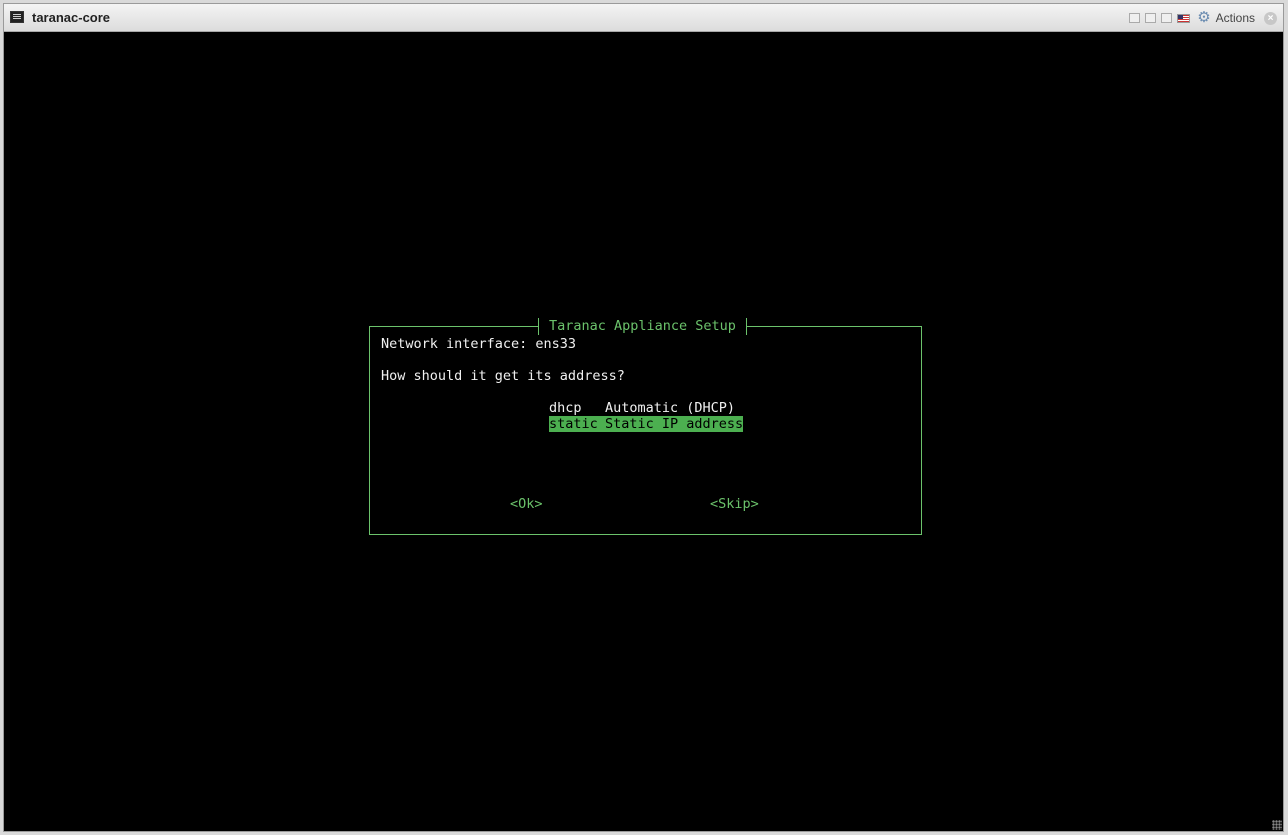  I want to click on console-icon, so click(17, 17).